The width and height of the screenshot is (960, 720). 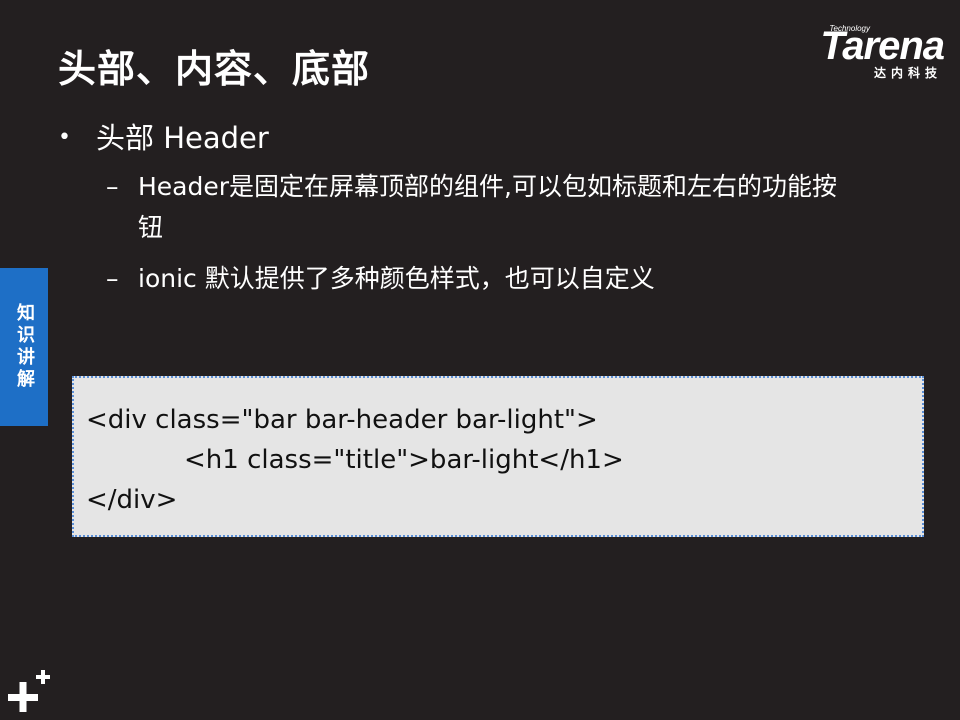 I want to click on sub-bullet-text: Header是固定在屏幕顶部的组件,可以包如标题和左右的功能按钮, so click(x=487, y=207).